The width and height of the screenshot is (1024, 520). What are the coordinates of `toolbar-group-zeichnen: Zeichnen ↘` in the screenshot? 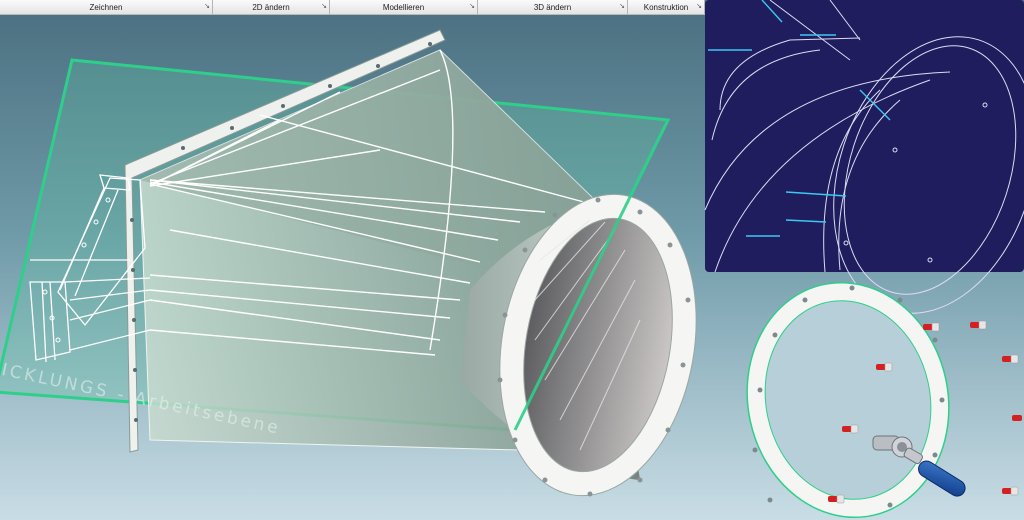 It's located at (106, 7).